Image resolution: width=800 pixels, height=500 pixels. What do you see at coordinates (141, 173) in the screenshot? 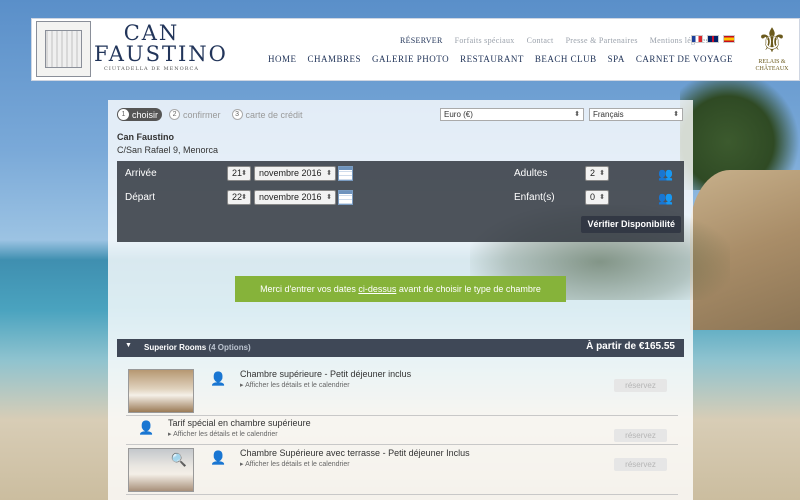
I see `arrival-label: Arrivée` at bounding box center [141, 173].